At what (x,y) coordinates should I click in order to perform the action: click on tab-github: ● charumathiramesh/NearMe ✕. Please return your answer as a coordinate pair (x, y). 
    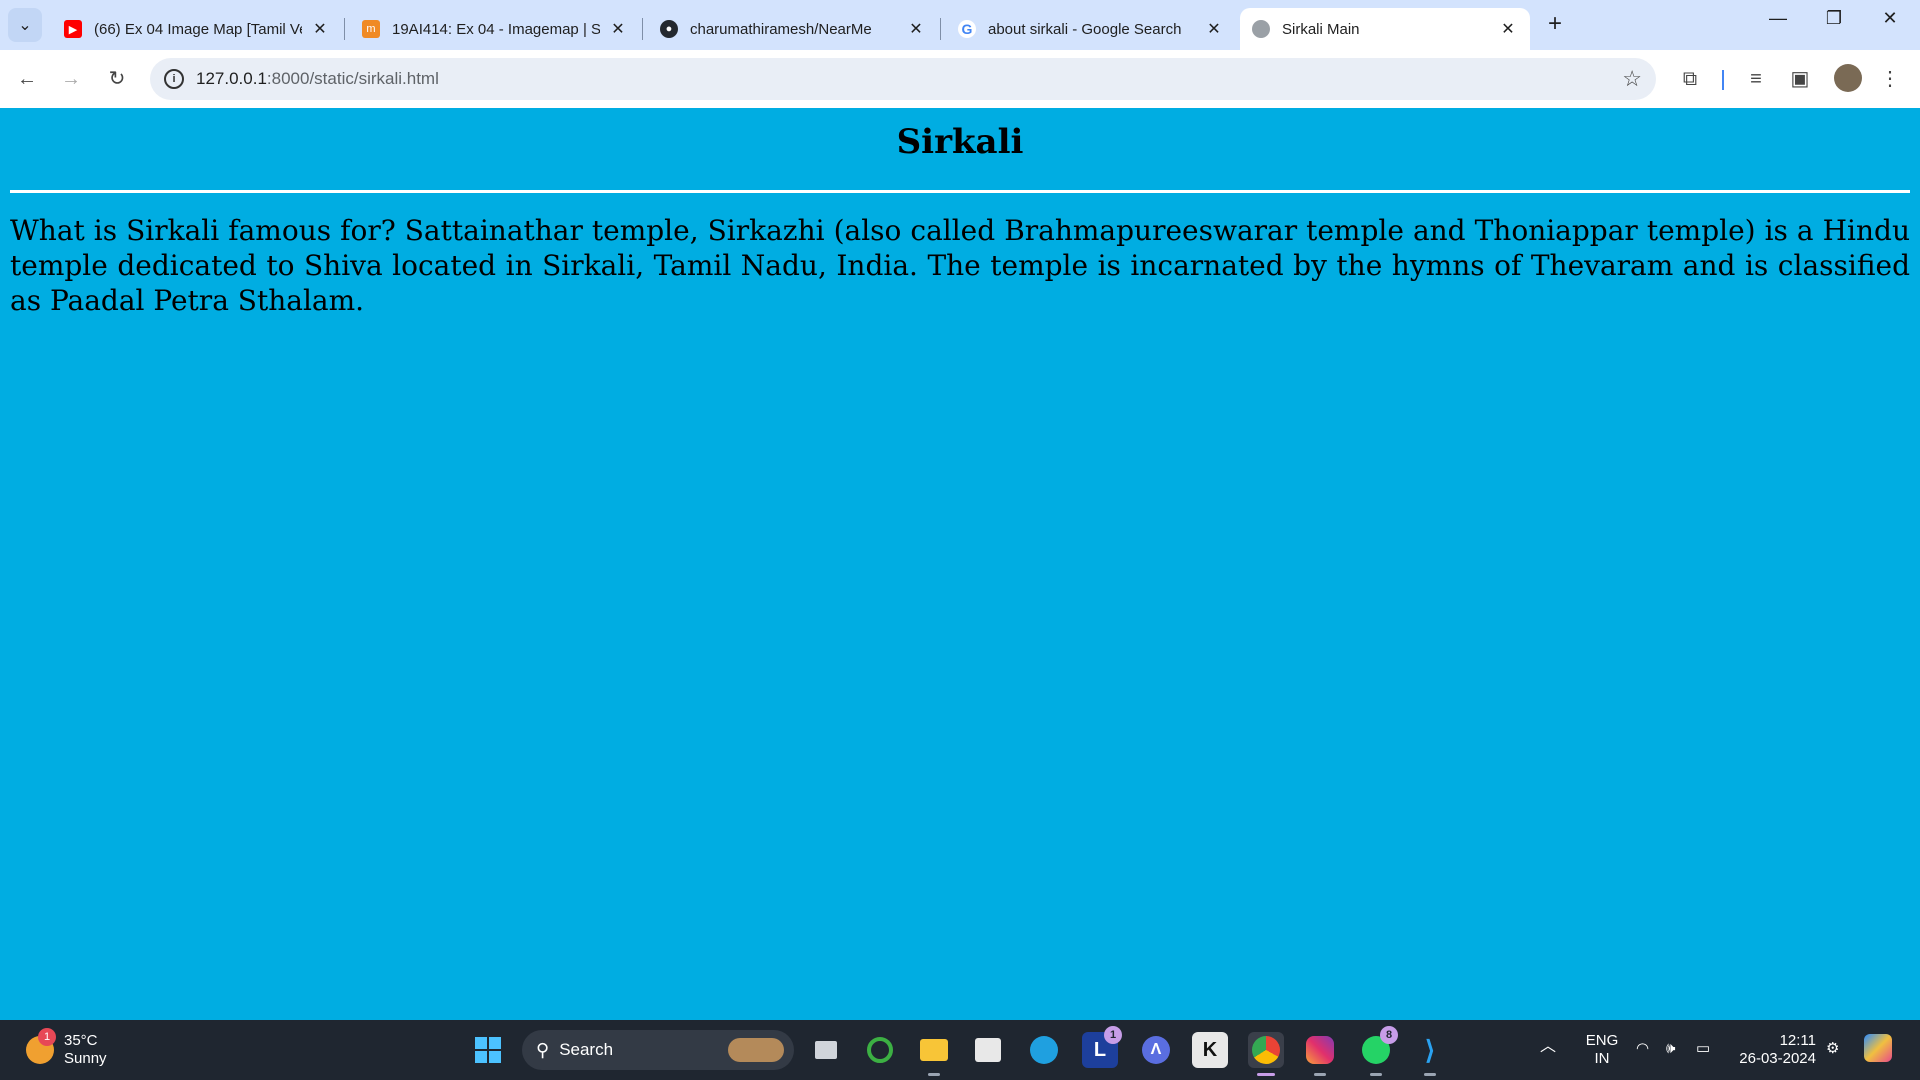
    Looking at the image, I should click on (793, 29).